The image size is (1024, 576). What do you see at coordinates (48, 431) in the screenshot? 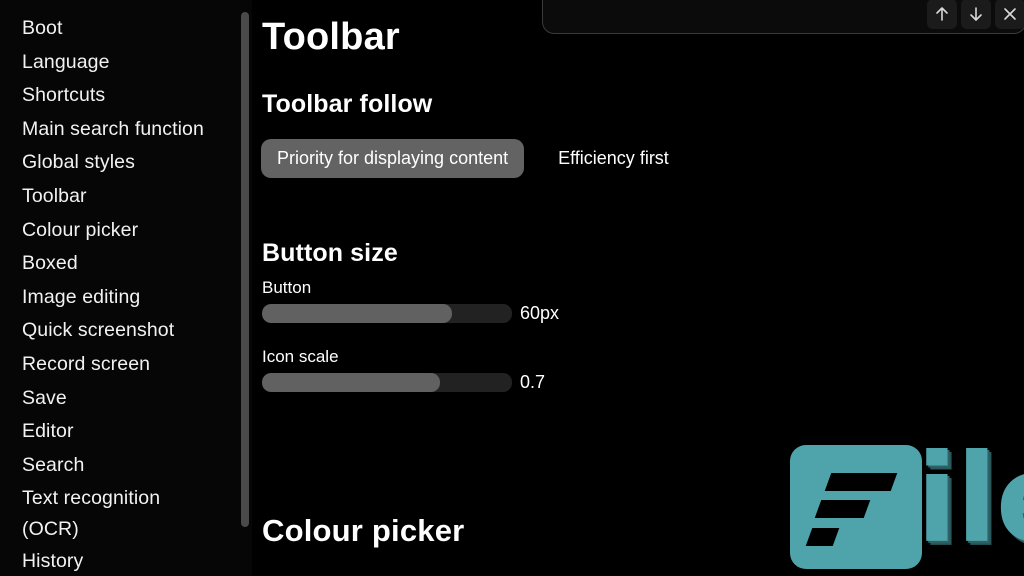
I see `sidebar-item-label: Editor` at bounding box center [48, 431].